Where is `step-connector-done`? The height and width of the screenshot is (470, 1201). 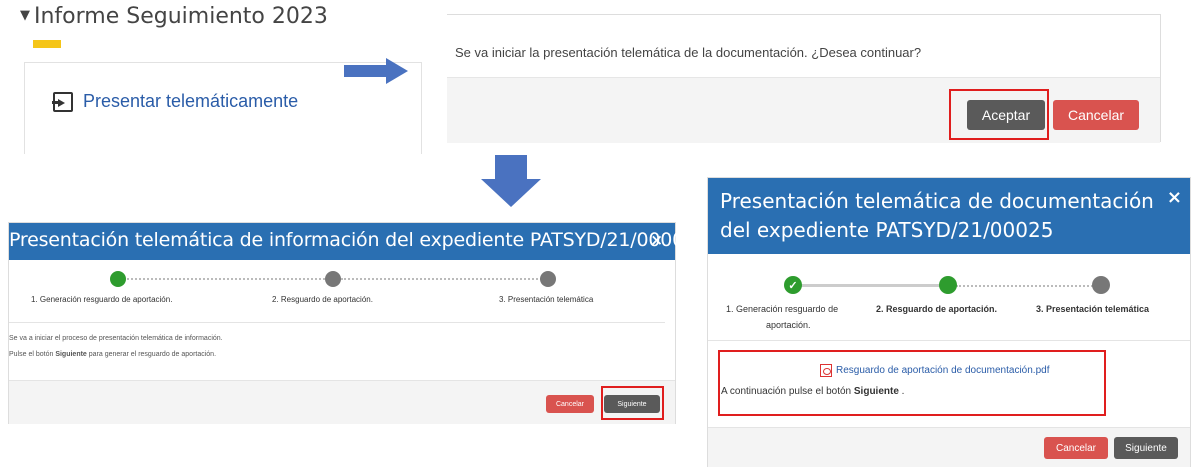 step-connector-done is located at coordinates (870, 285).